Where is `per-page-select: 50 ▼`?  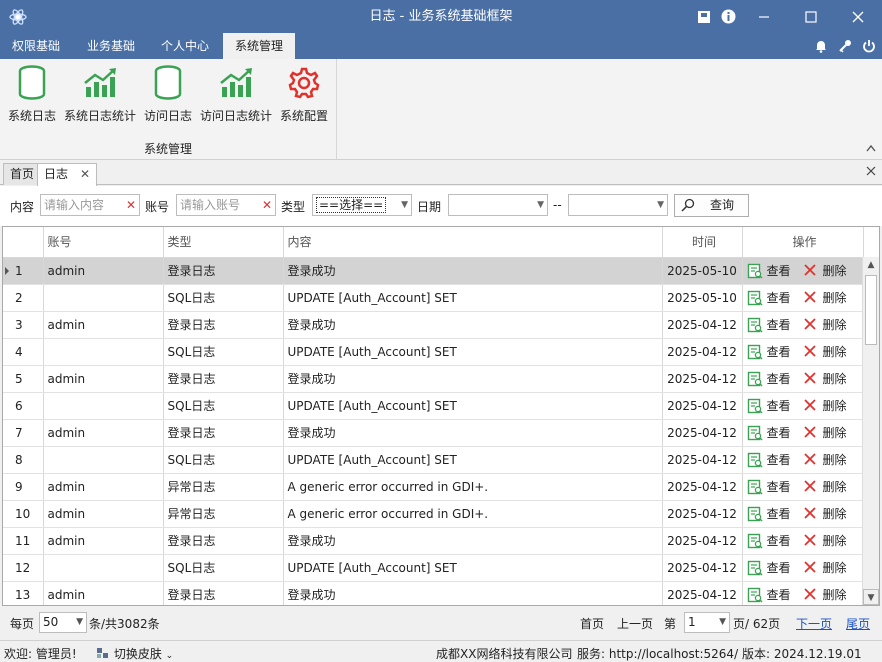 per-page-select: 50 ▼ is located at coordinates (63, 622).